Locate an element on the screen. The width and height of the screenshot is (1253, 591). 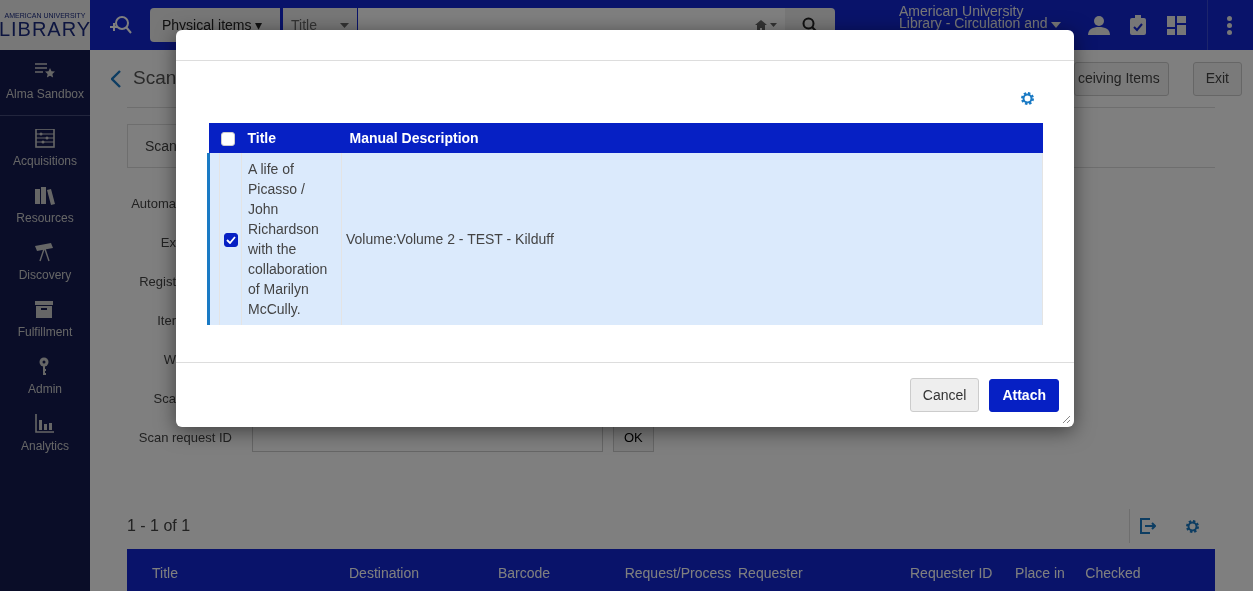
sidebar-item: Discovery is located at coordinates (45, 263).